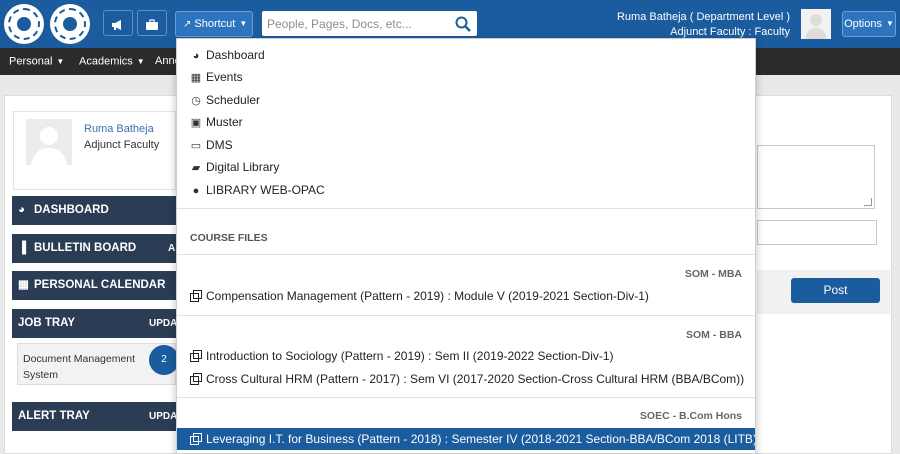 The height and width of the screenshot is (454, 900). What do you see at coordinates (463, 24) in the screenshot?
I see `search-icon` at bounding box center [463, 24].